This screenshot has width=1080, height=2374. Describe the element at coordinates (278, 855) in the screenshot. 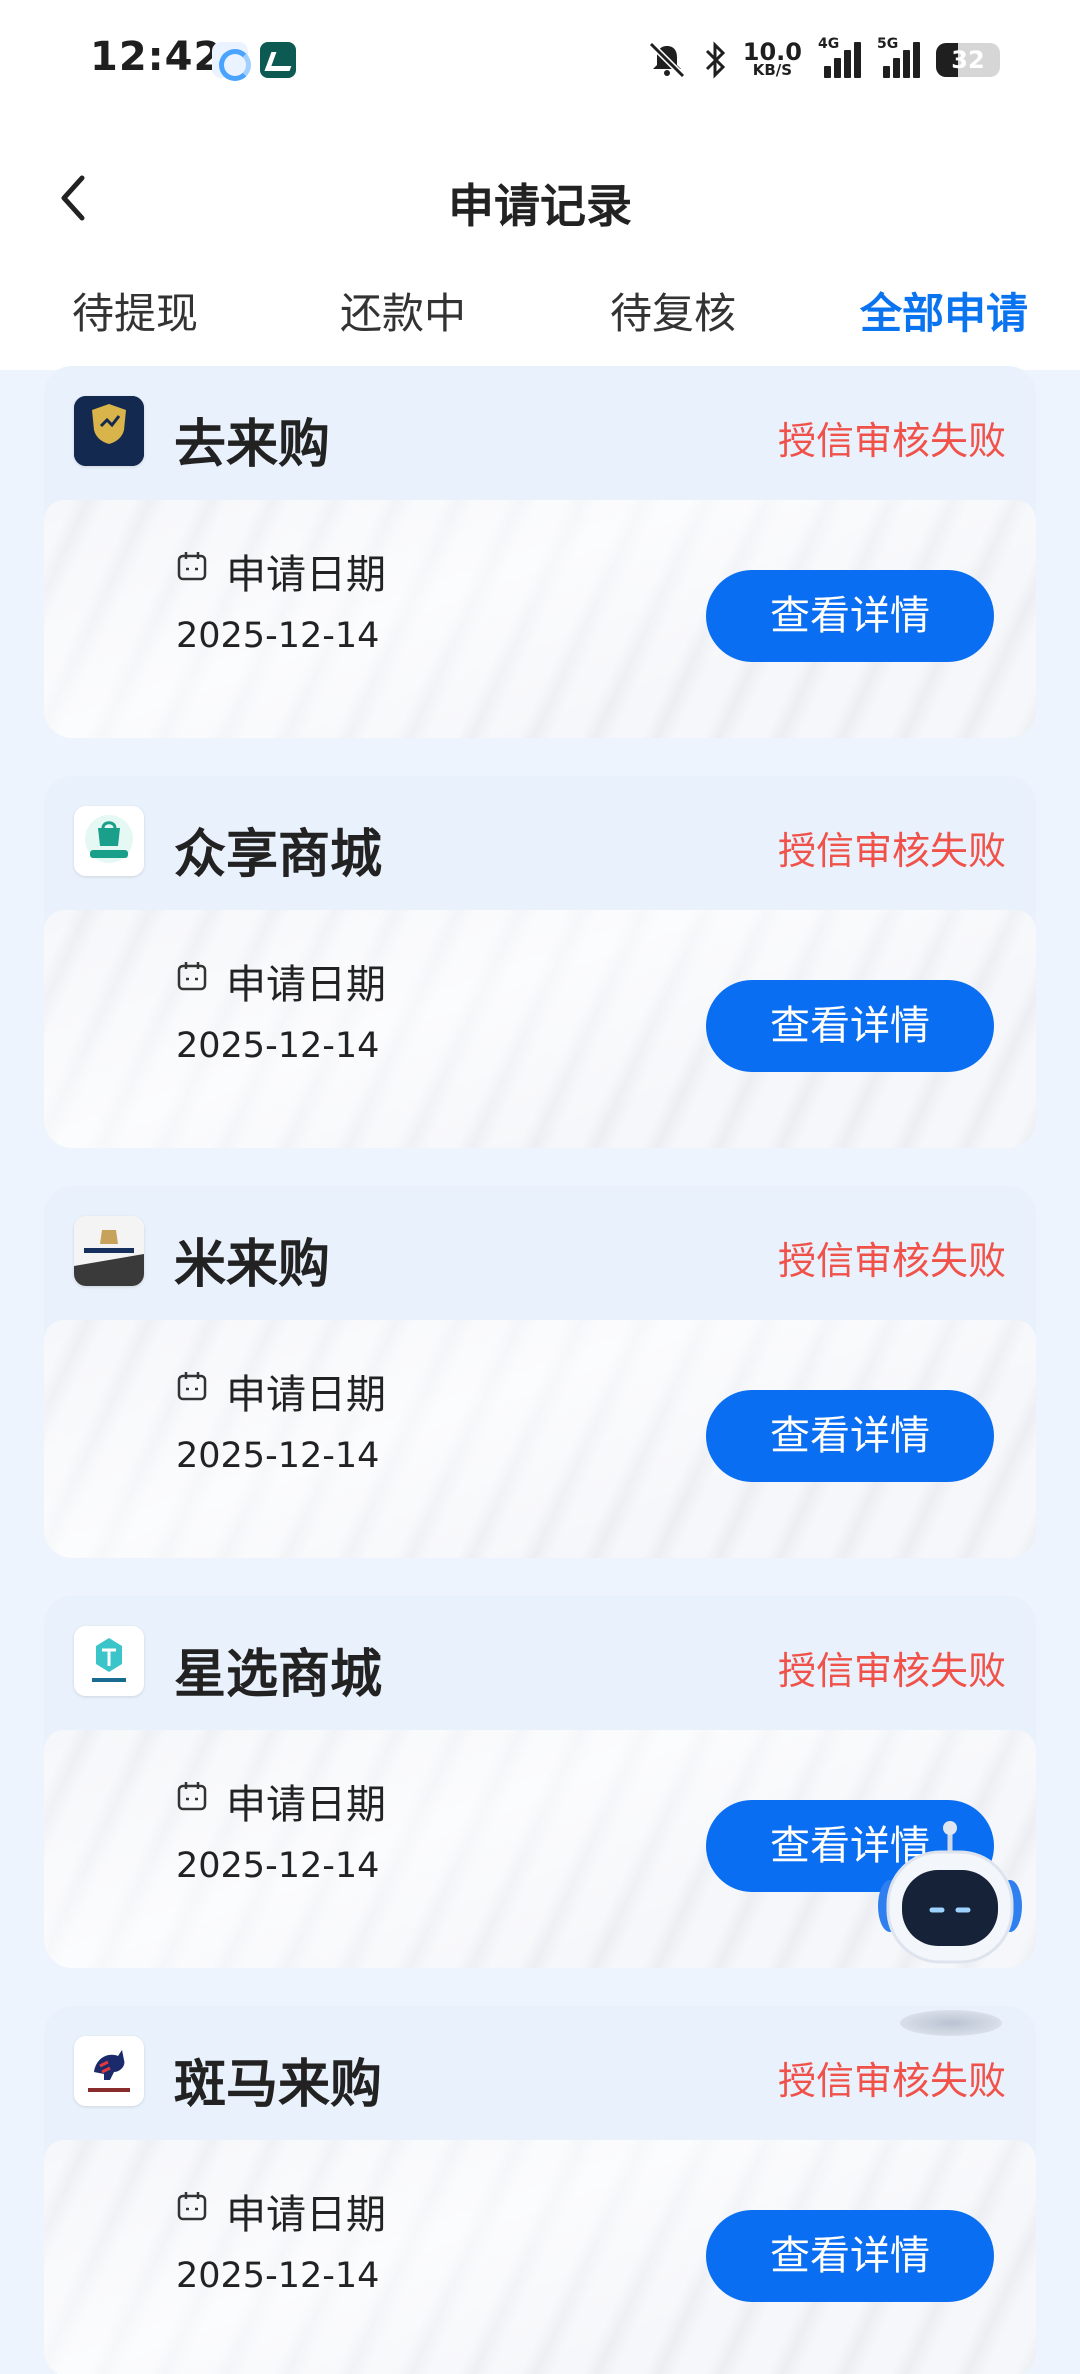

I see `merchant-name: 众享商城` at that location.